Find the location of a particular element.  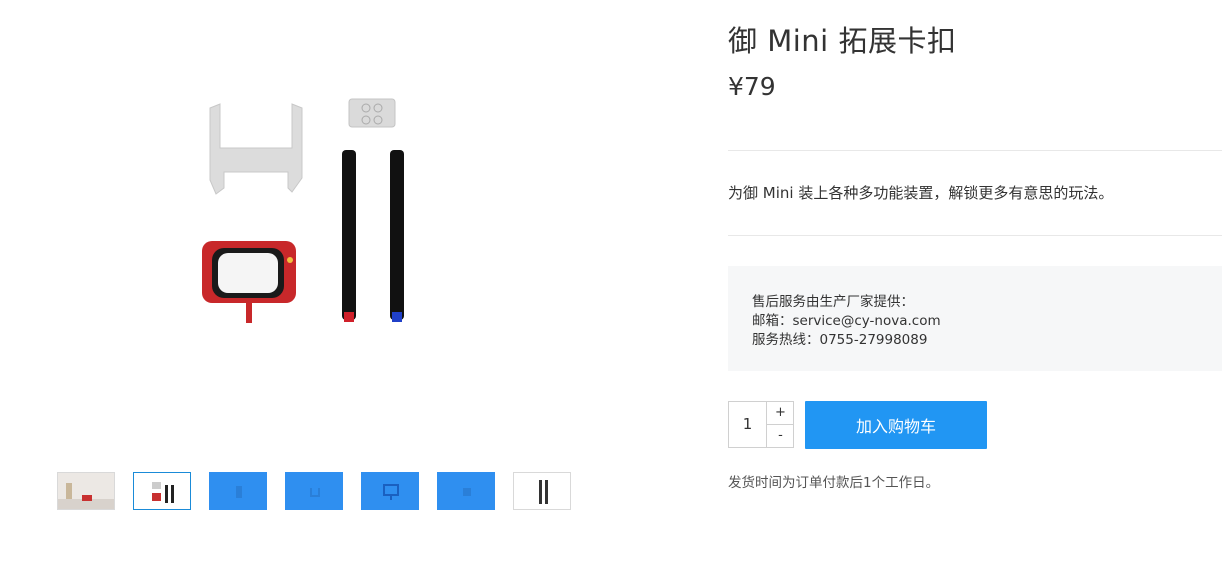

product-description: 为御 Mini 装上各种多功能装置，解锁更多有意思的玩法。 is located at coordinates (921, 193).